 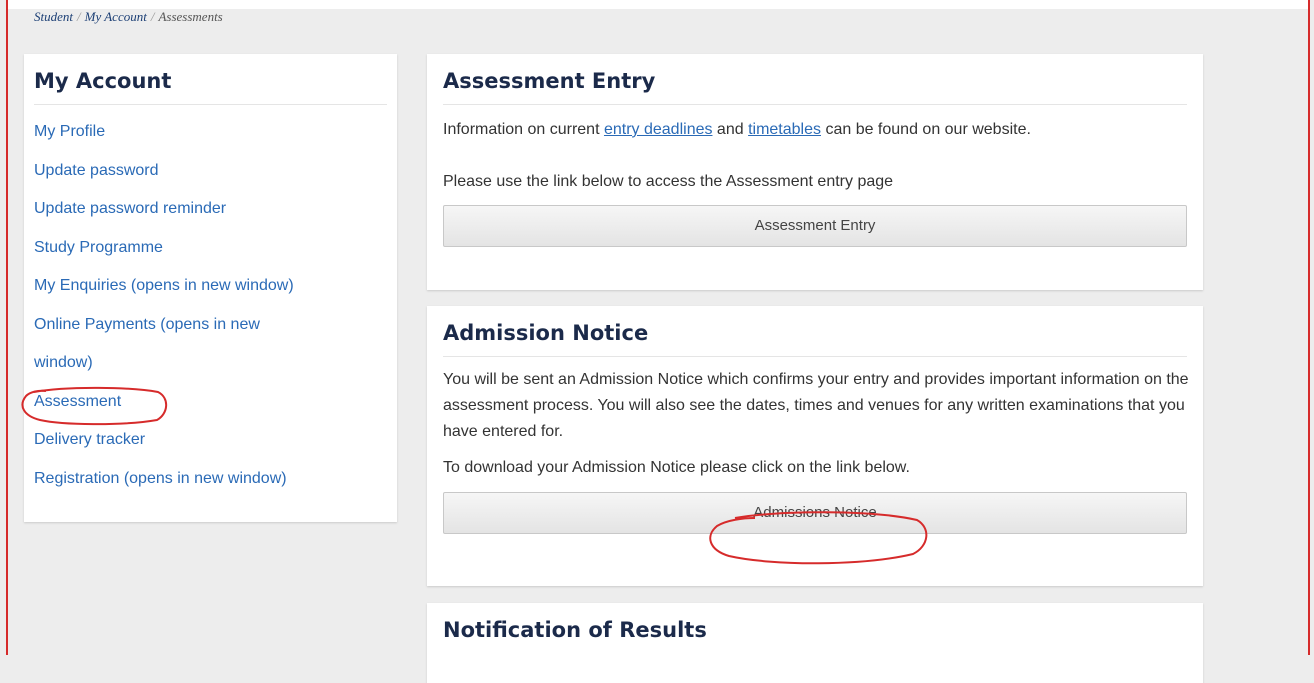 I want to click on sidebar-item-registration: Registration (opens in new window), so click(x=210, y=479).